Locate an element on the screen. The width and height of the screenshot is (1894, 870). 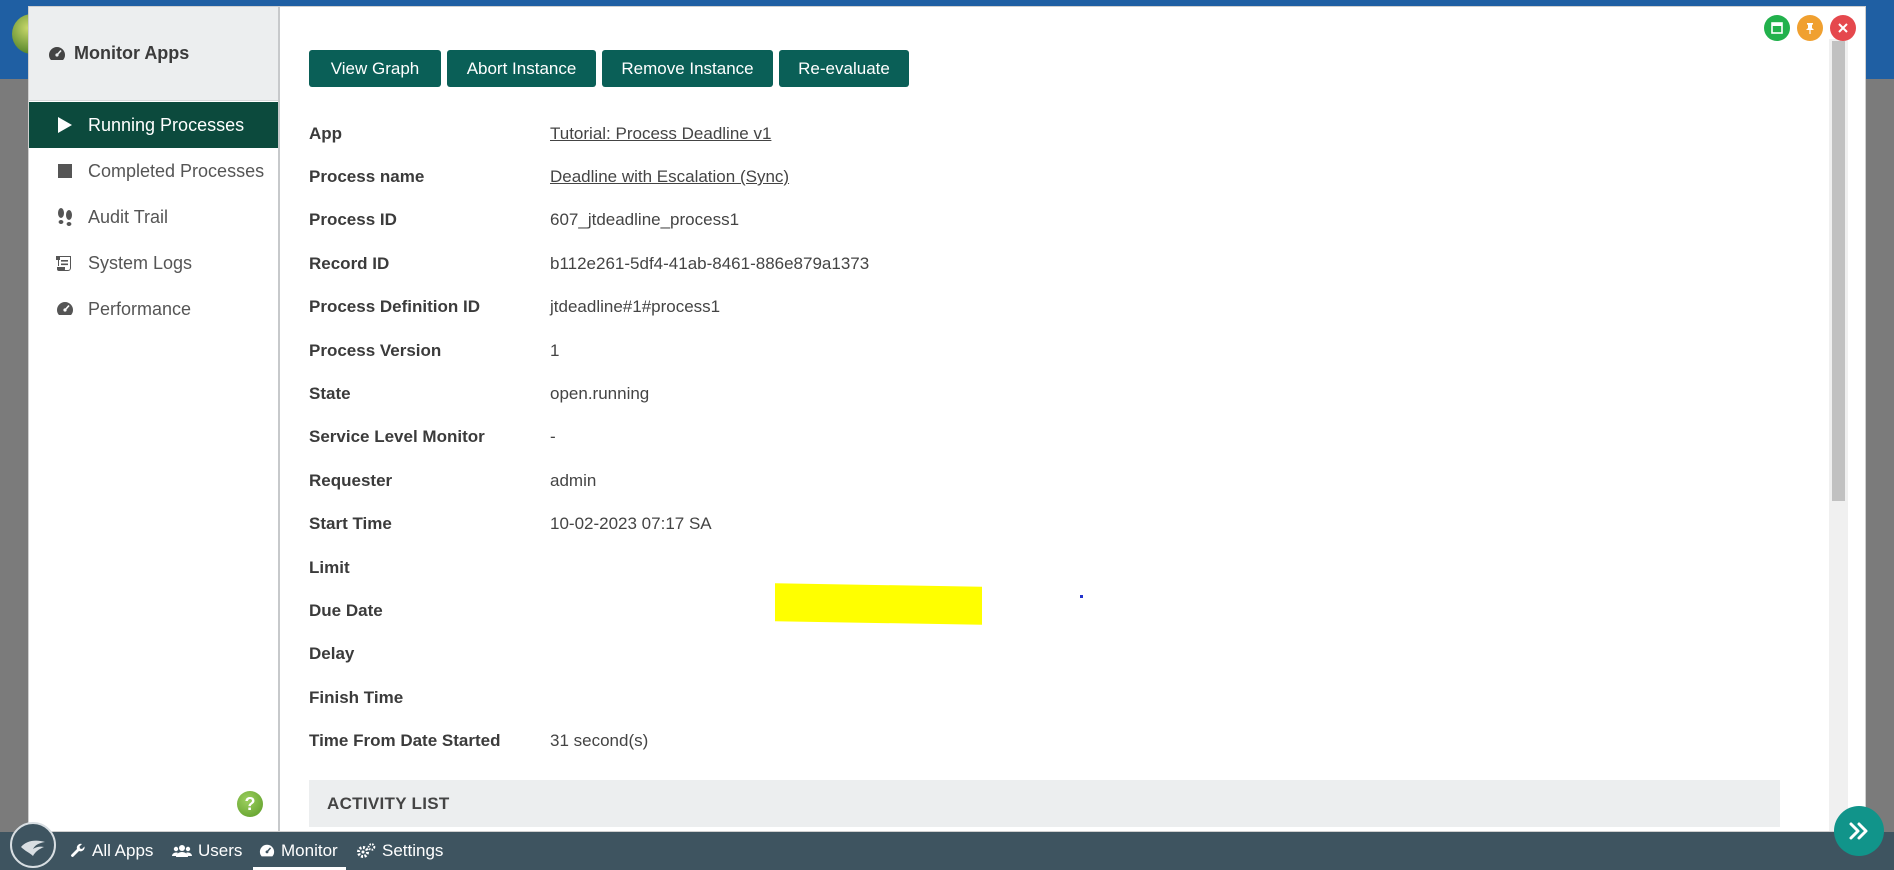
sidebar-item-label: Running Processes is located at coordinates (166, 124).